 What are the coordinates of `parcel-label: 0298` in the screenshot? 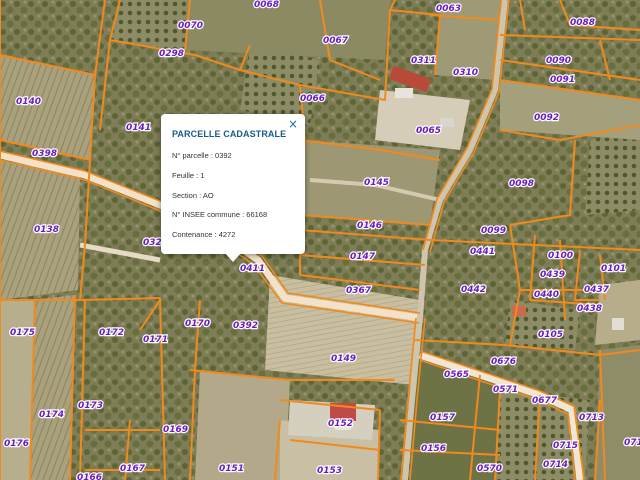 It's located at (171, 54).